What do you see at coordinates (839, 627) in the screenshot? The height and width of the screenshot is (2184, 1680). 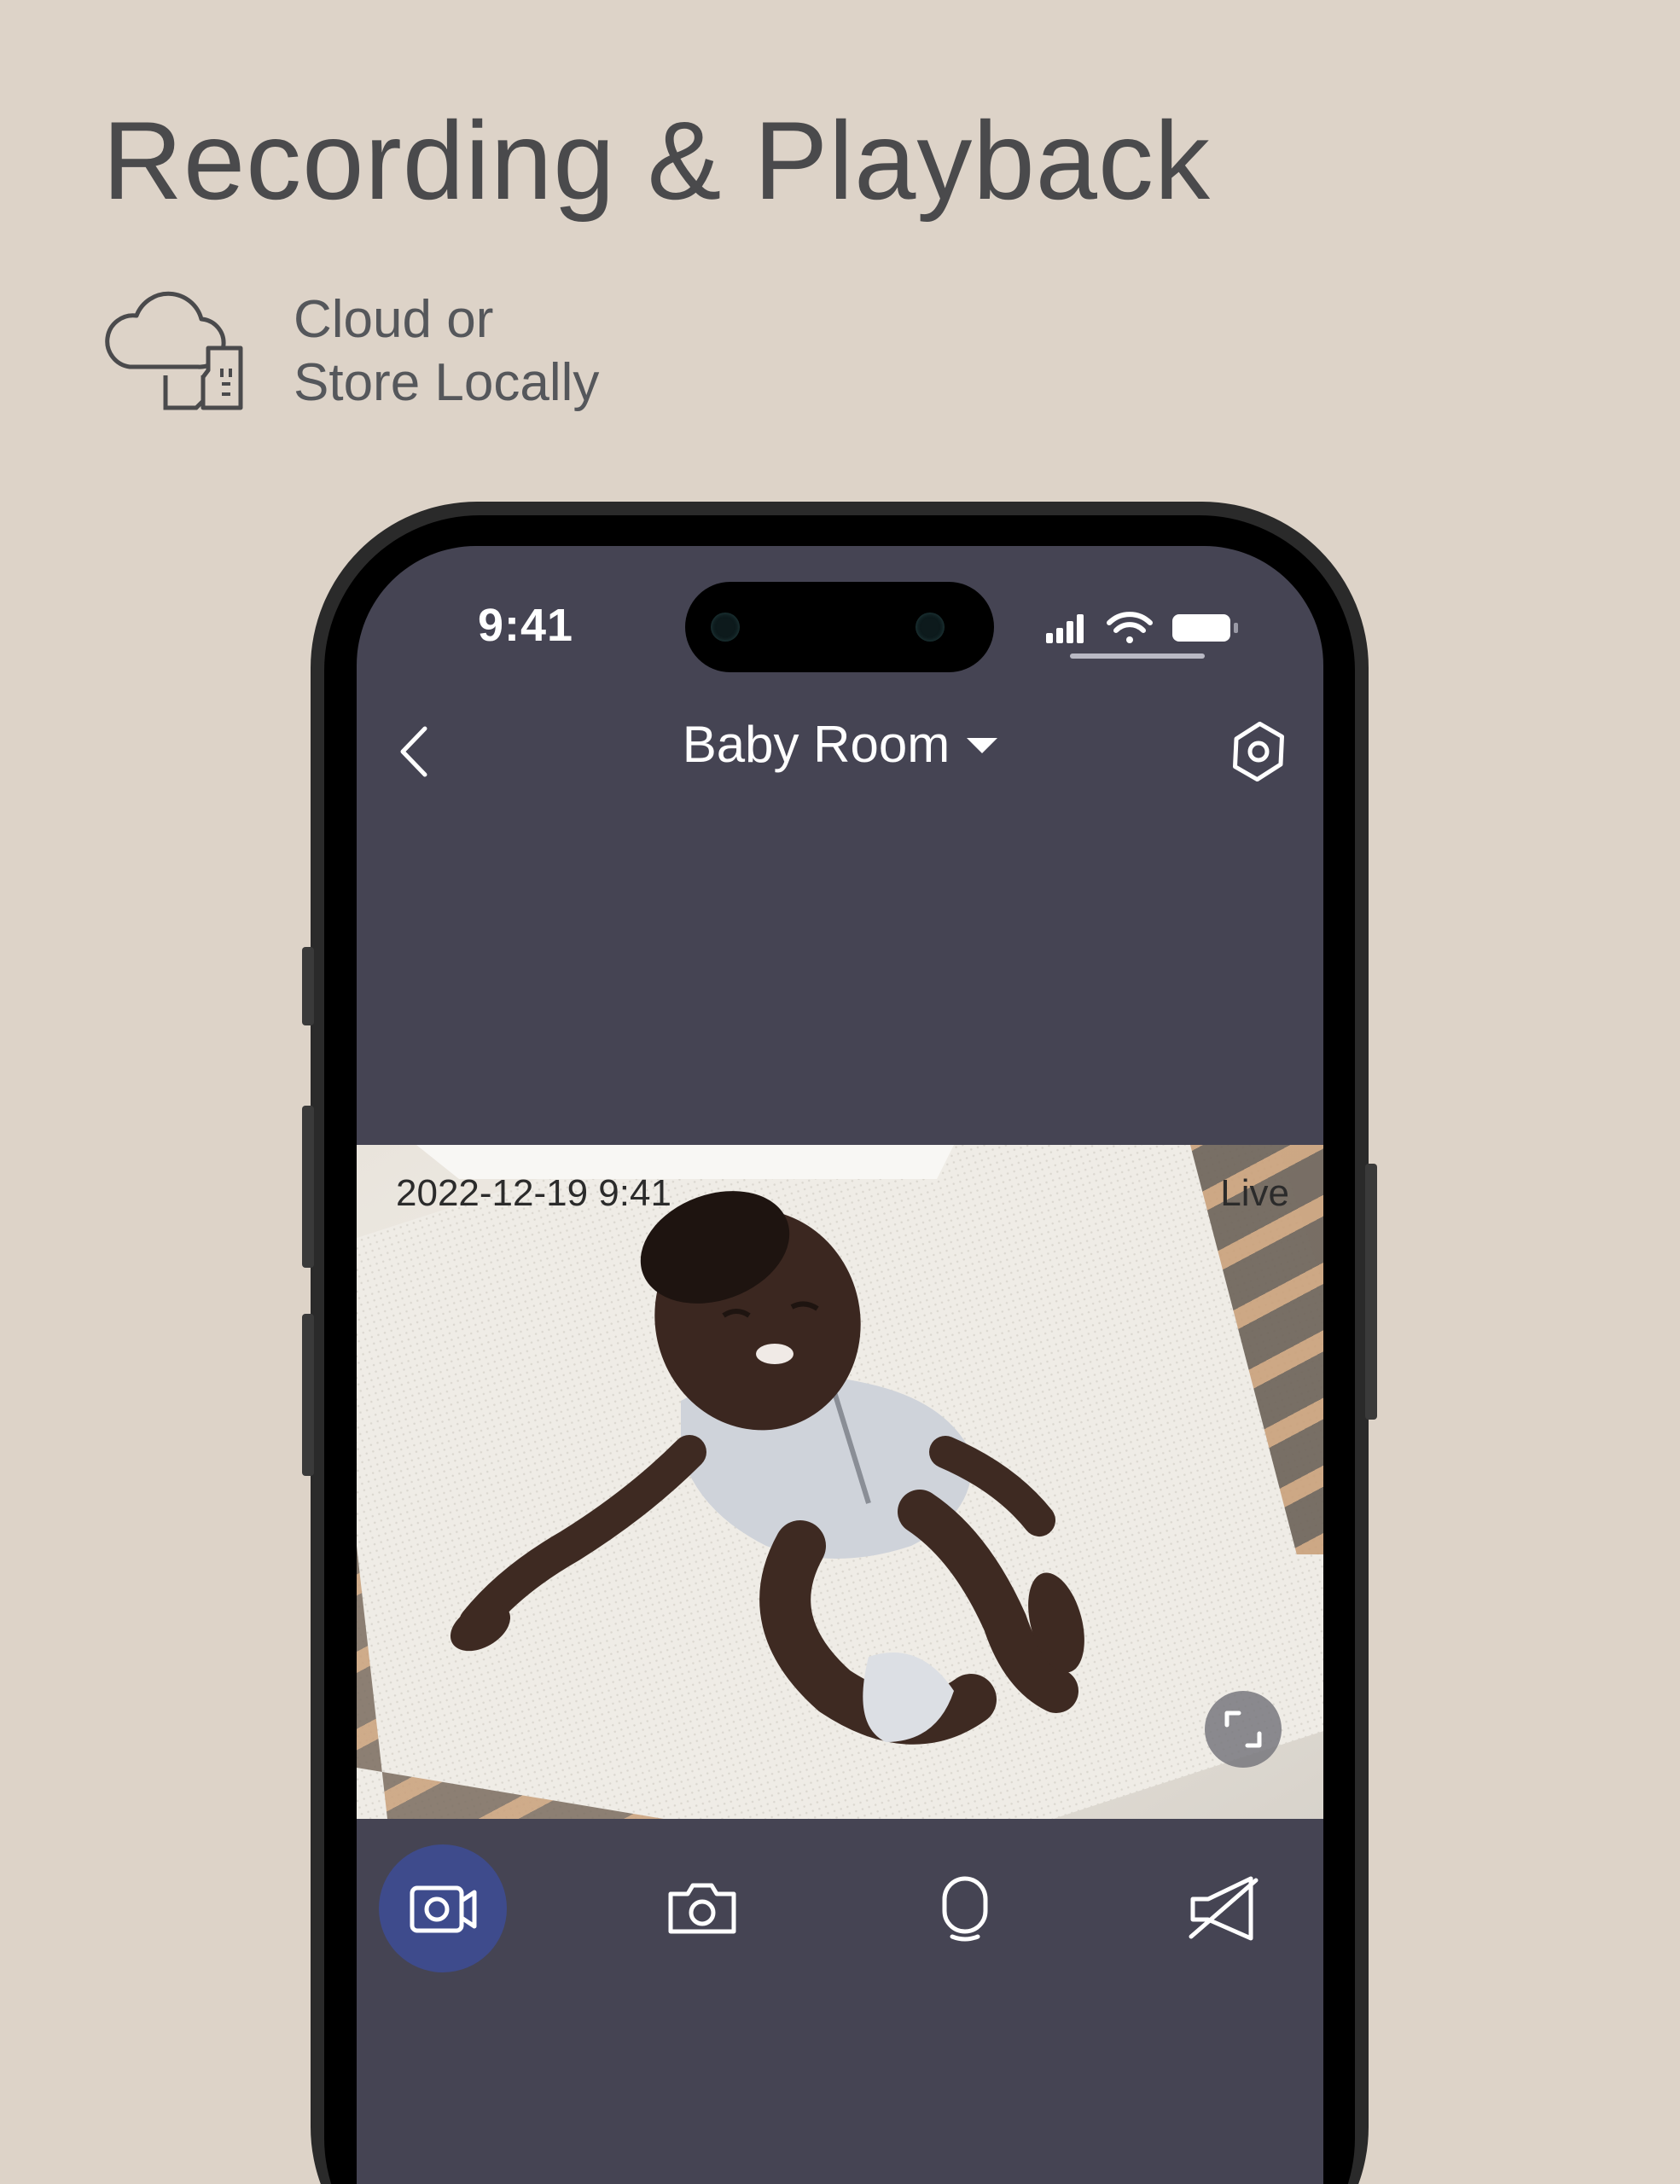 I see `dynamic-island` at bounding box center [839, 627].